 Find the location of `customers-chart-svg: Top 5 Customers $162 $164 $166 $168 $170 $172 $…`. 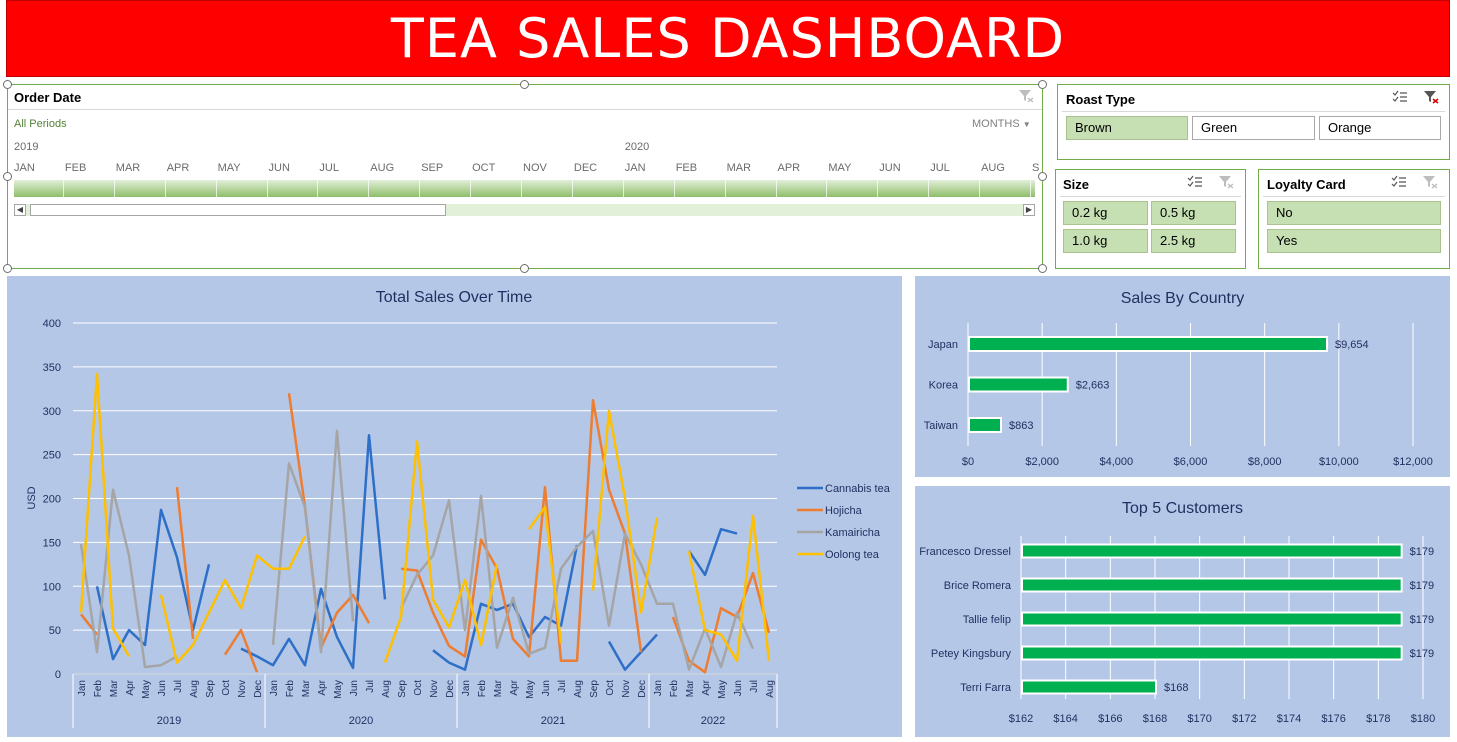

customers-chart-svg: Top 5 Customers $162 $164 $166 $168 $170 $172 $… is located at coordinates (1177, 612).